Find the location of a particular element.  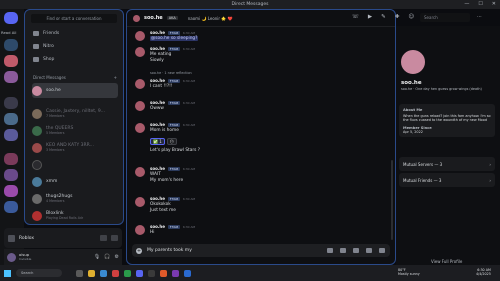

message-input: My parents took my is located at coordinates (169, 250).